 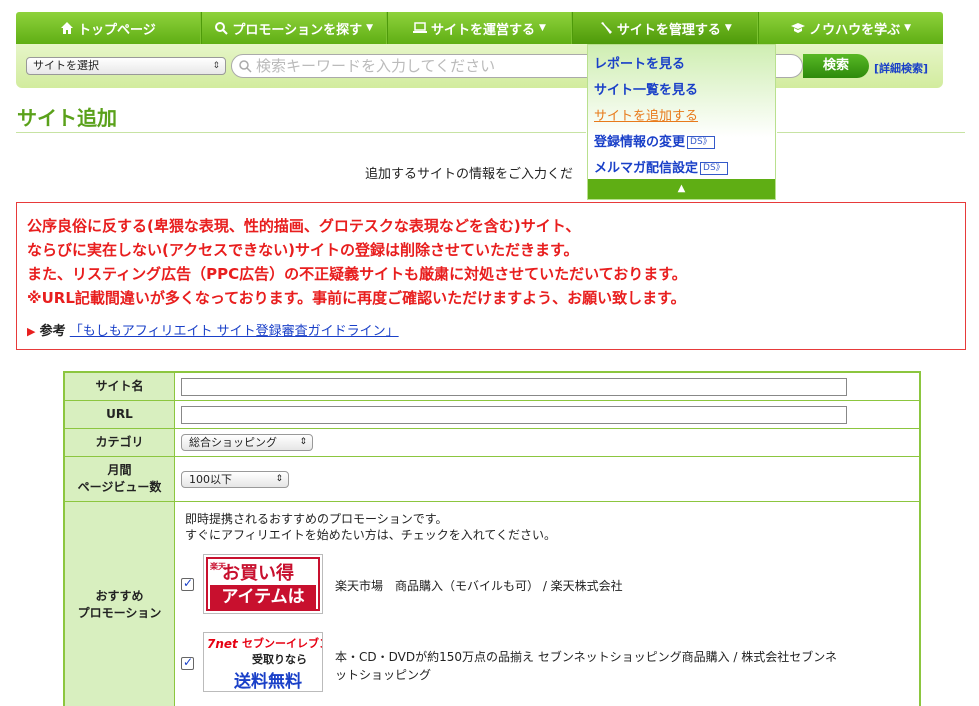 I want to click on menu-item-label: メルマガ配信設定, so click(x=646, y=168).